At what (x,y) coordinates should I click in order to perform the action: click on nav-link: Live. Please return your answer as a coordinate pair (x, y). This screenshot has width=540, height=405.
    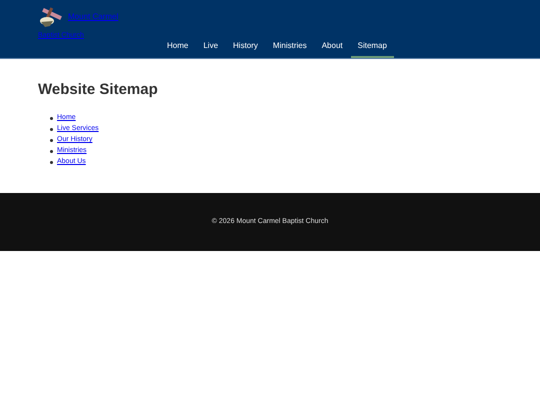
    Looking at the image, I should click on (211, 47).